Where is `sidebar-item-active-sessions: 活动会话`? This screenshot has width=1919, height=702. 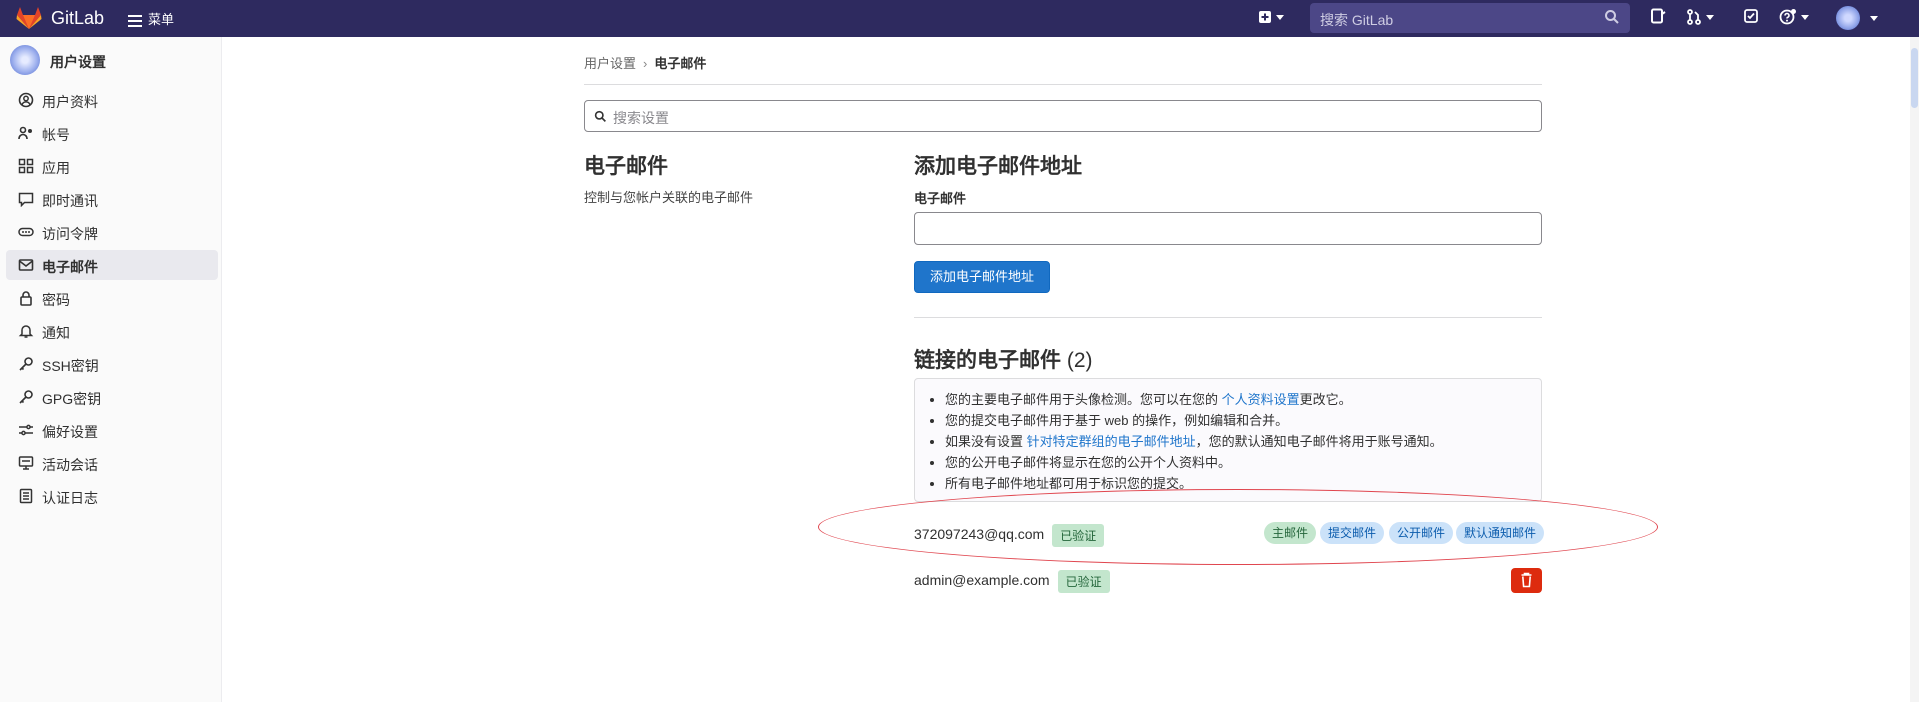
sidebar-item-active-sessions: 活动会话 is located at coordinates (112, 463).